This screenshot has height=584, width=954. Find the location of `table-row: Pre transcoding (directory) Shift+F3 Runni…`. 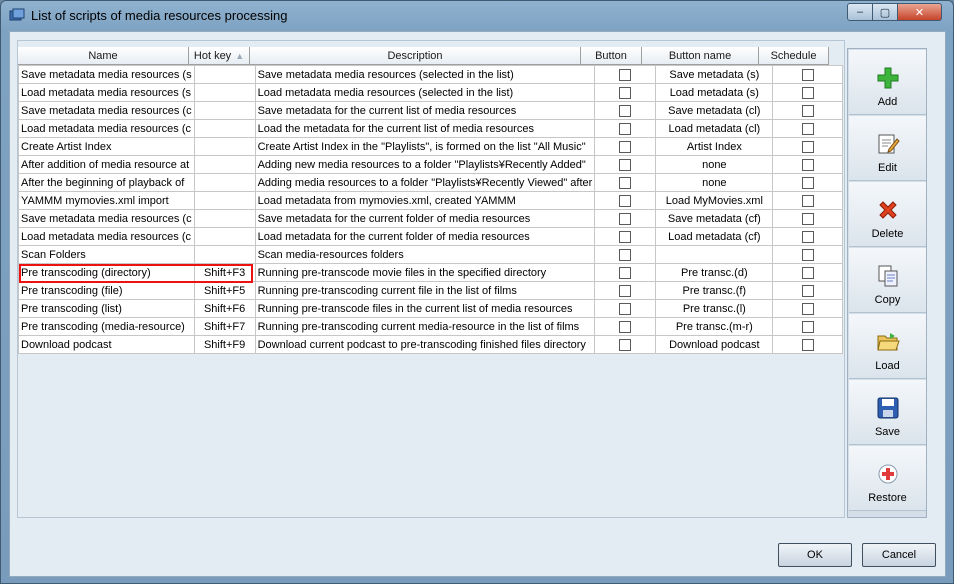

table-row: Pre transcoding (directory) Shift+F3 Runni… is located at coordinates (431, 272).